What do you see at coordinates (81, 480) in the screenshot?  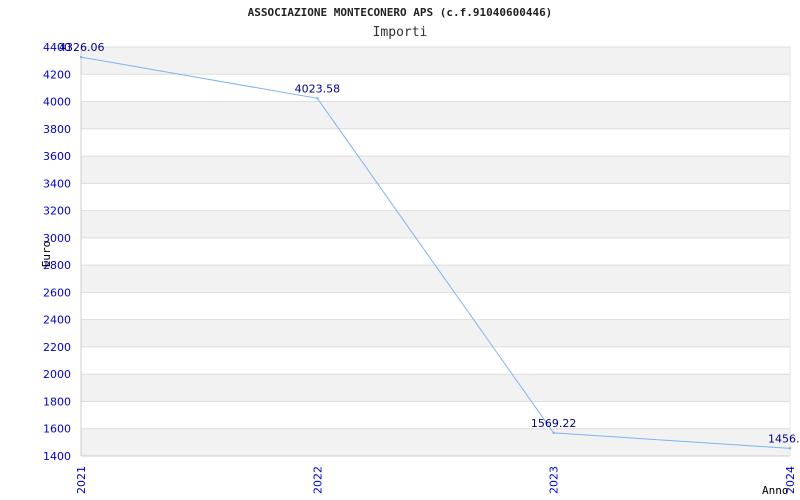 I see `x-tick-label: 2021` at bounding box center [81, 480].